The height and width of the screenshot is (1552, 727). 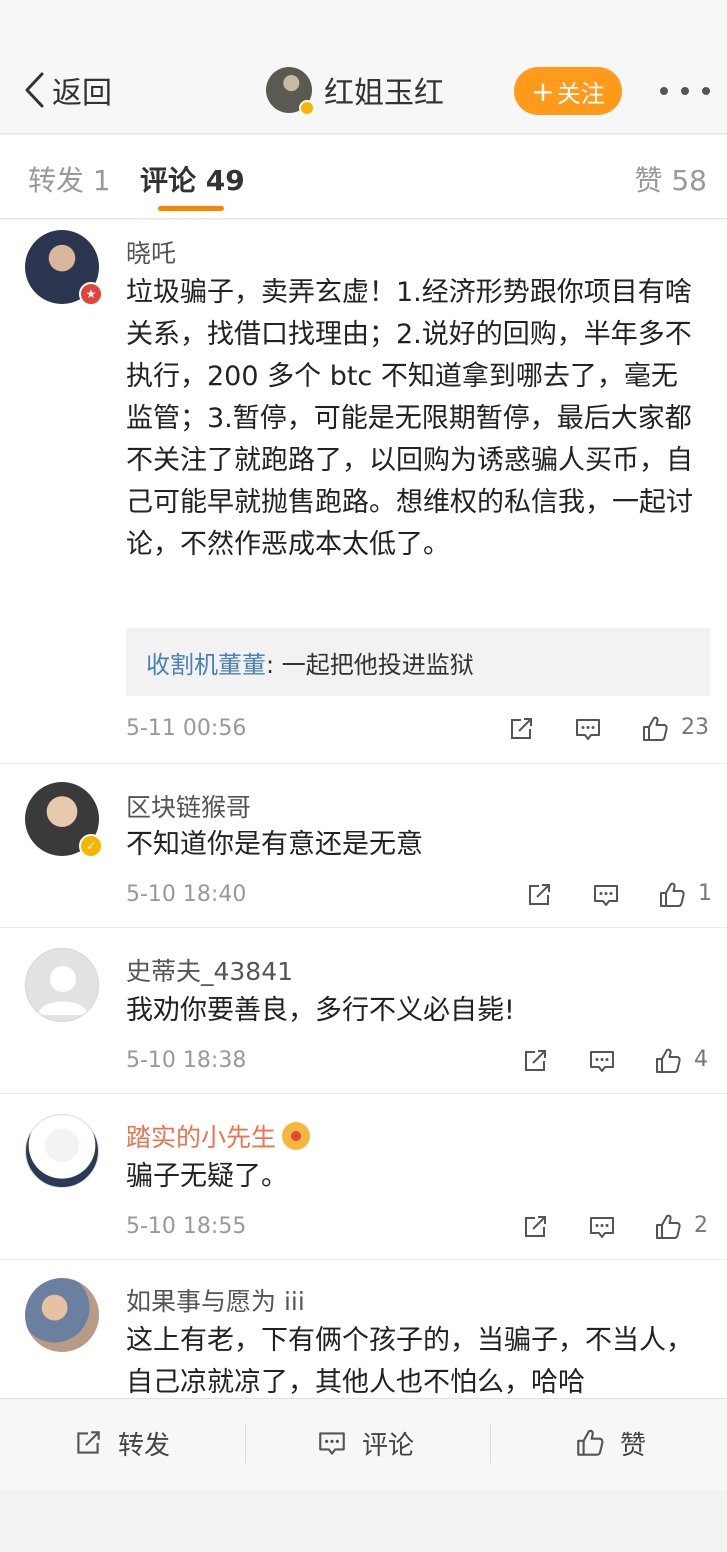 What do you see at coordinates (633, 1445) in the screenshot?
I see `like-label: 赞` at bounding box center [633, 1445].